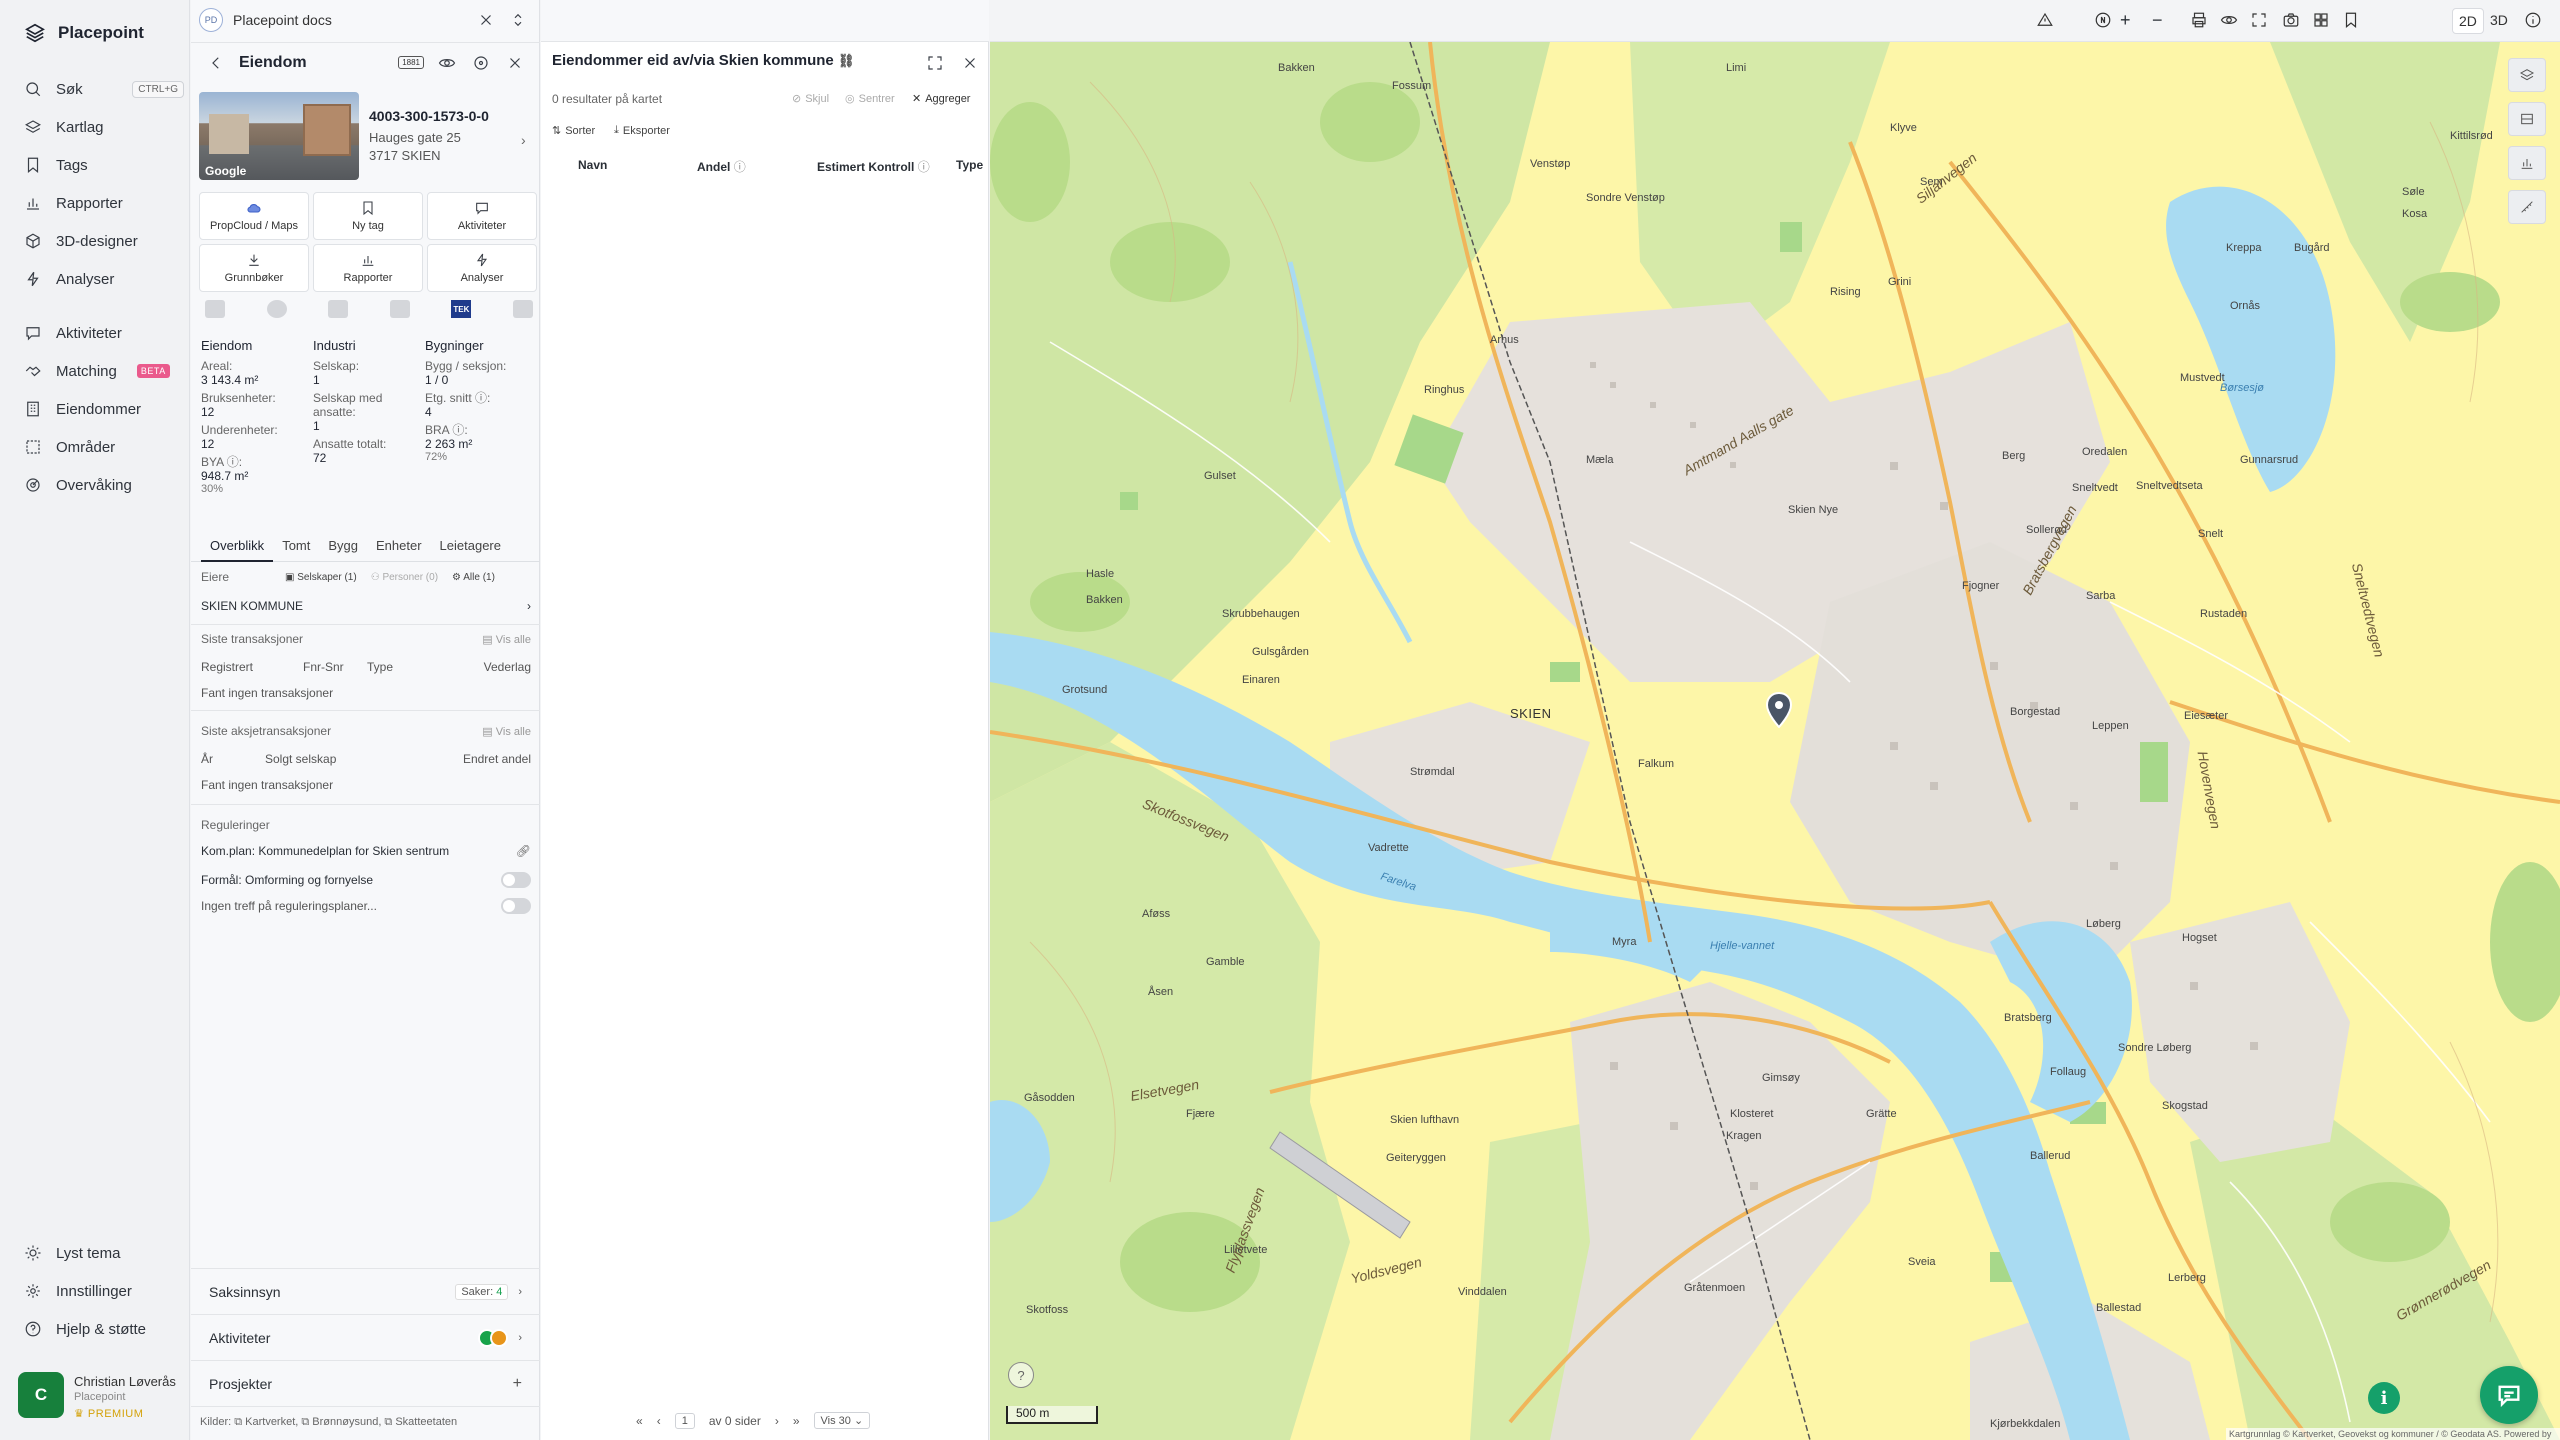  Describe the element at coordinates (327, 577) in the screenshot. I see `filter-label: Selskaper (1)` at that location.